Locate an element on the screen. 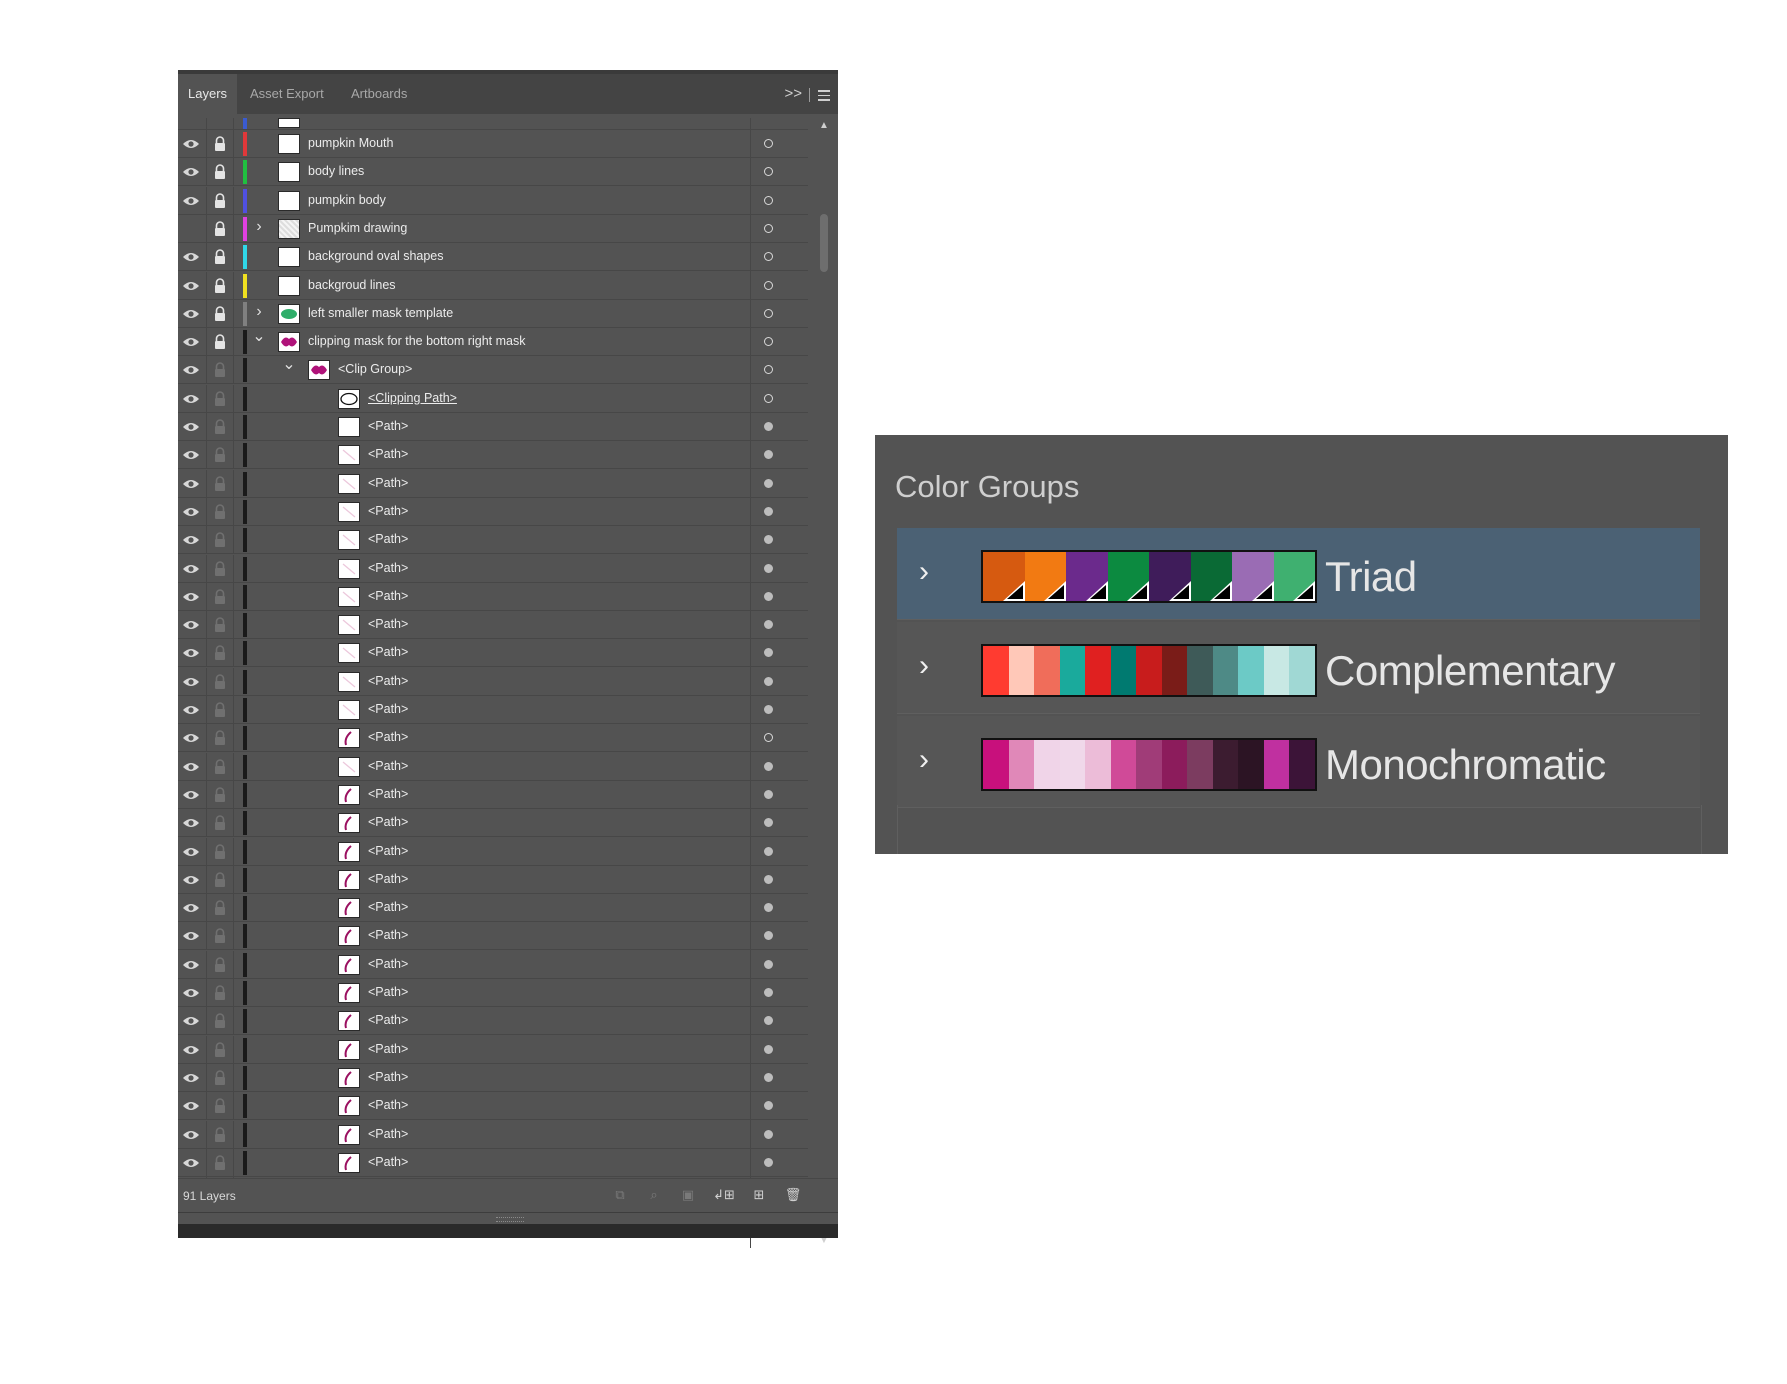 The height and width of the screenshot is (1384, 1787). layer-name: left smaller mask template is located at coordinates (380, 313).